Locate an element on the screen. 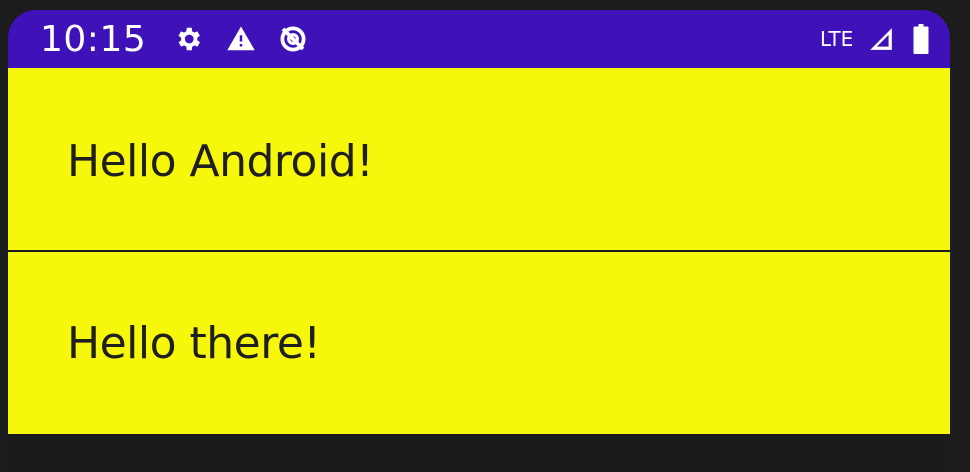 Image resolution: width=970 pixels, height=472 pixels. signal-icon is located at coordinates (881, 39).